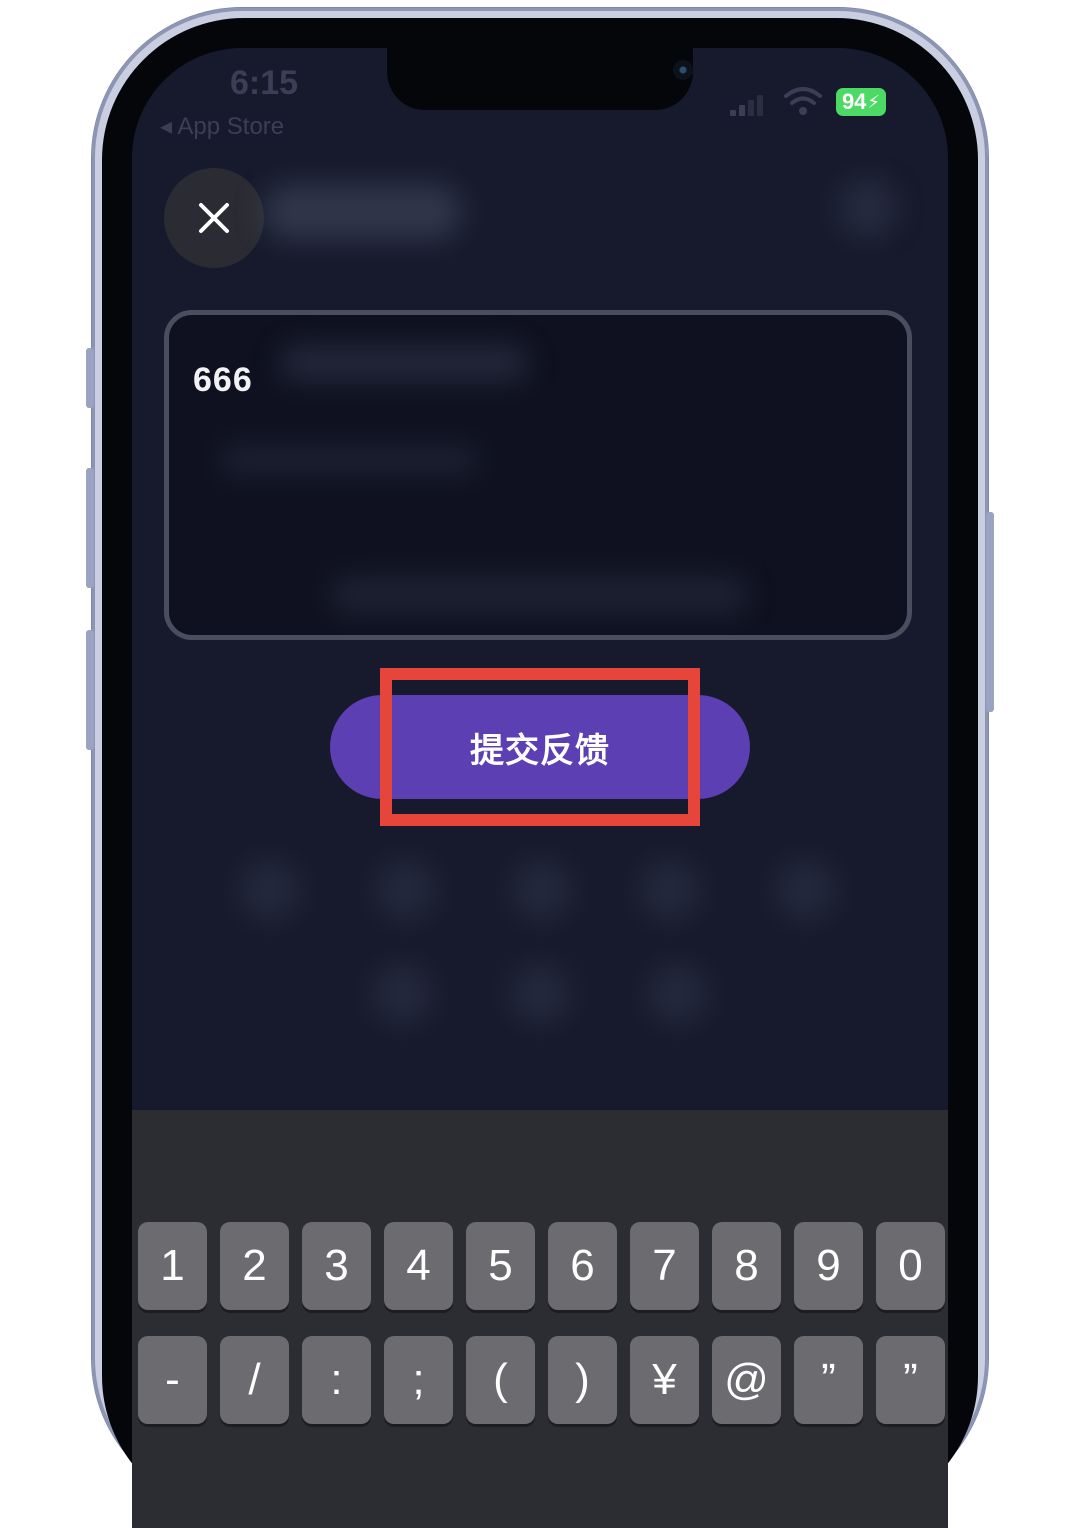 This screenshot has width=1080, height=1528. Describe the element at coordinates (854, 101) in the screenshot. I see `battery-level: 94` at that location.